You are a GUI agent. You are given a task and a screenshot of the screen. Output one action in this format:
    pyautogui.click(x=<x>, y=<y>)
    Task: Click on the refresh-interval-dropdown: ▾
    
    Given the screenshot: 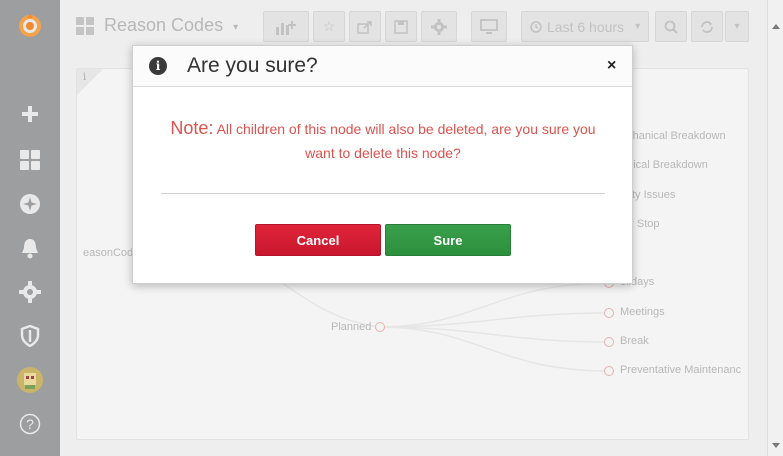 What is the action you would take?
    pyautogui.click(x=737, y=26)
    